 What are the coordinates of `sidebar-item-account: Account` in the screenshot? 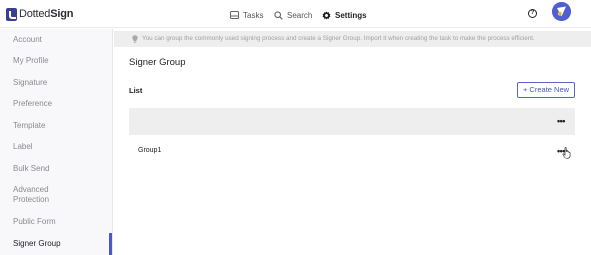 It's located at (27, 40).